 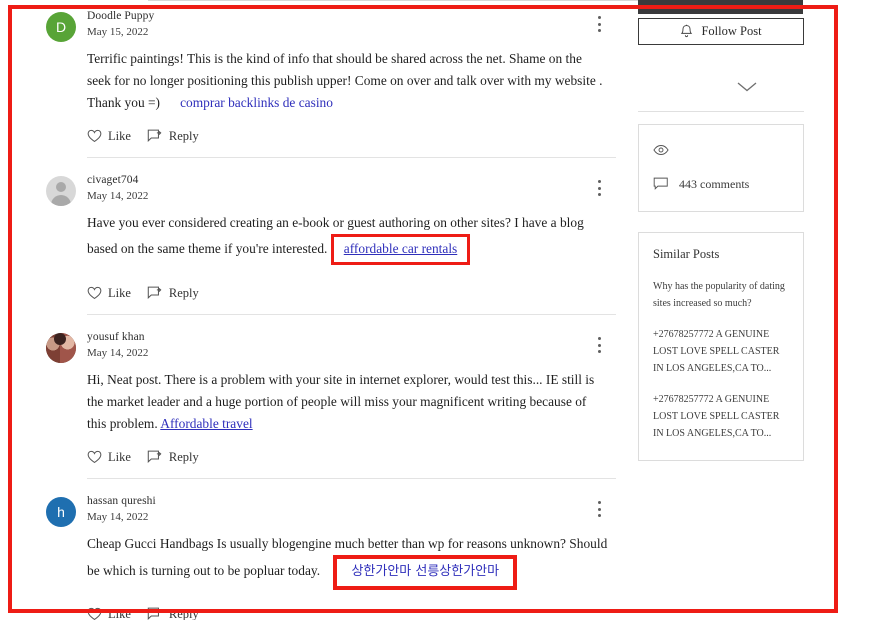 What do you see at coordinates (61, 200) in the screenshot?
I see `avatar-placeholder-body` at bounding box center [61, 200].